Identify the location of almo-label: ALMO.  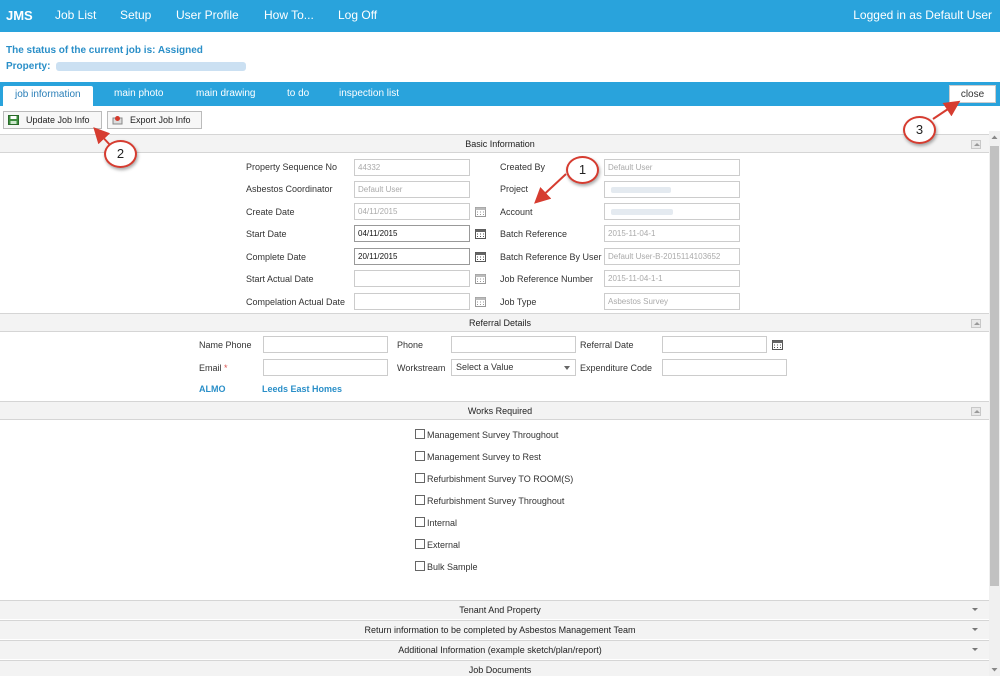
(212, 389).